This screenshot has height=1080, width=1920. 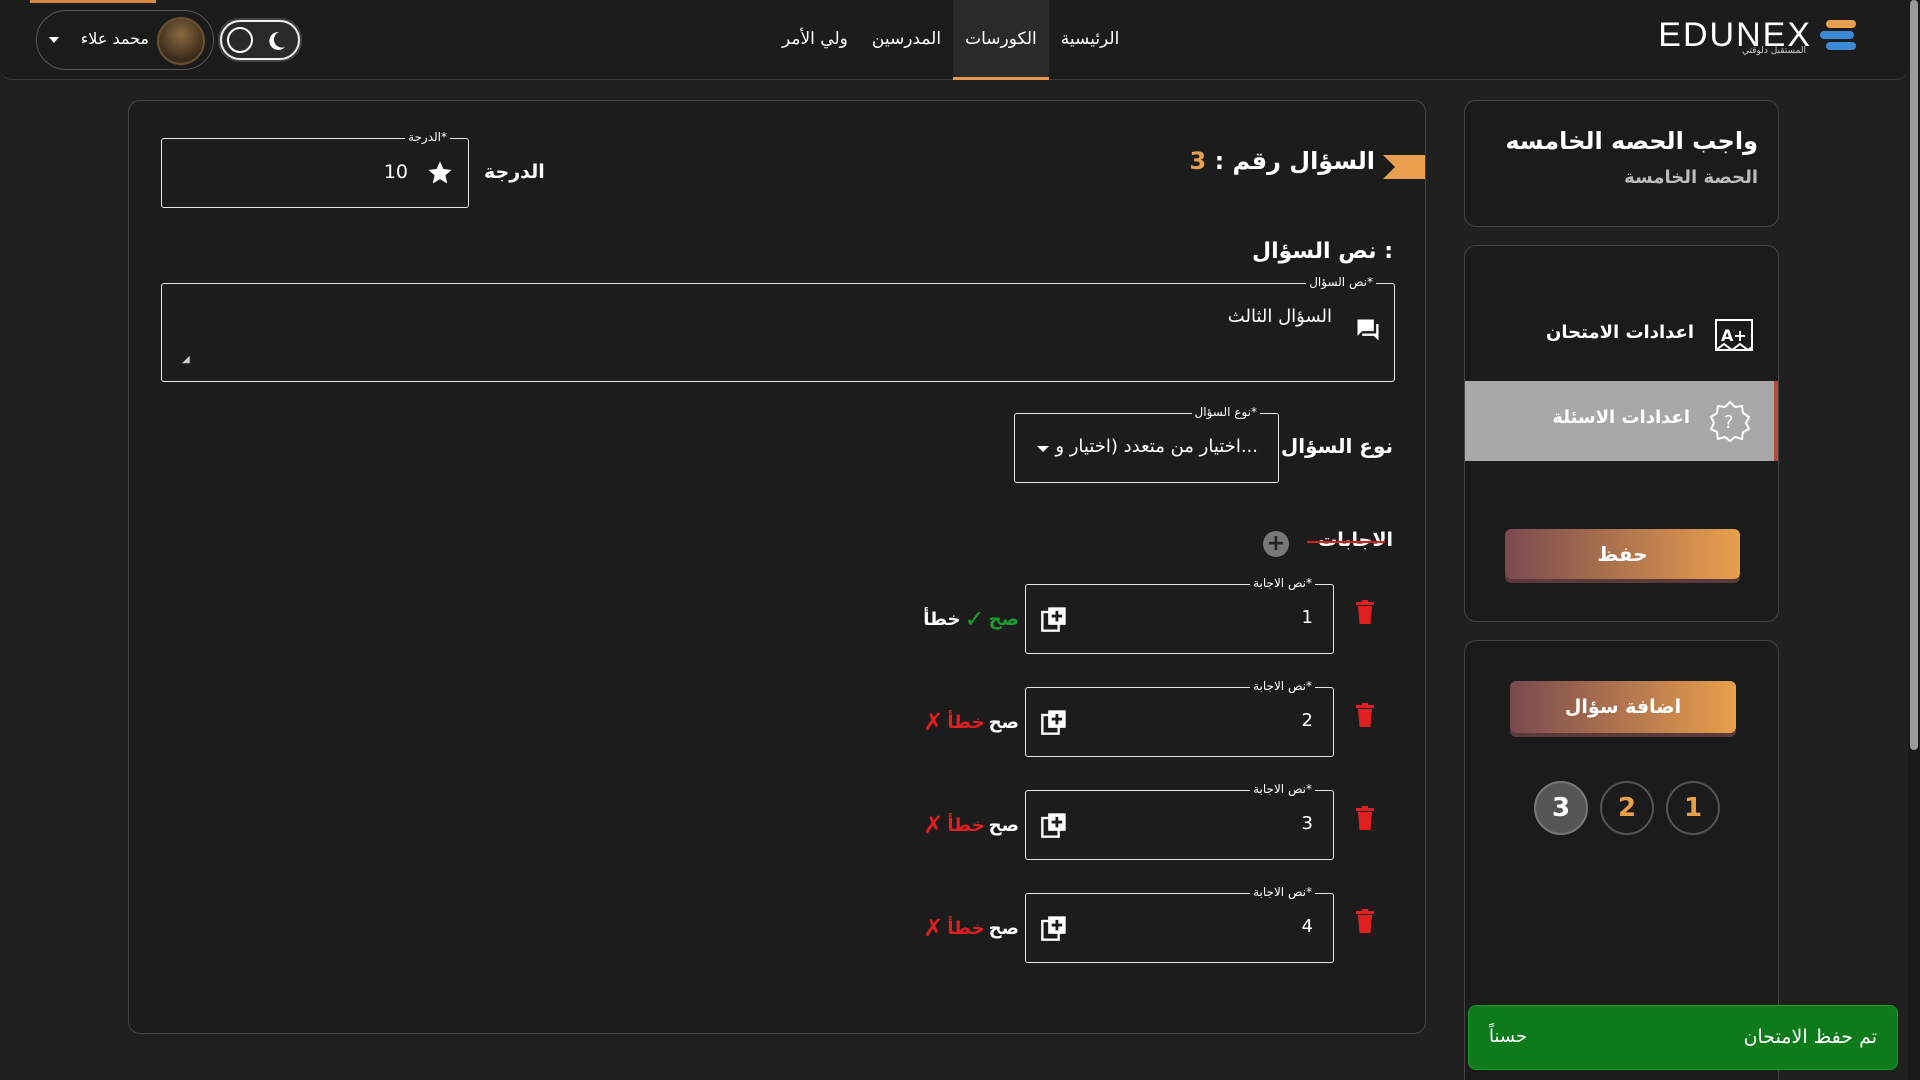 I want to click on chat-icon, so click(x=1368, y=330).